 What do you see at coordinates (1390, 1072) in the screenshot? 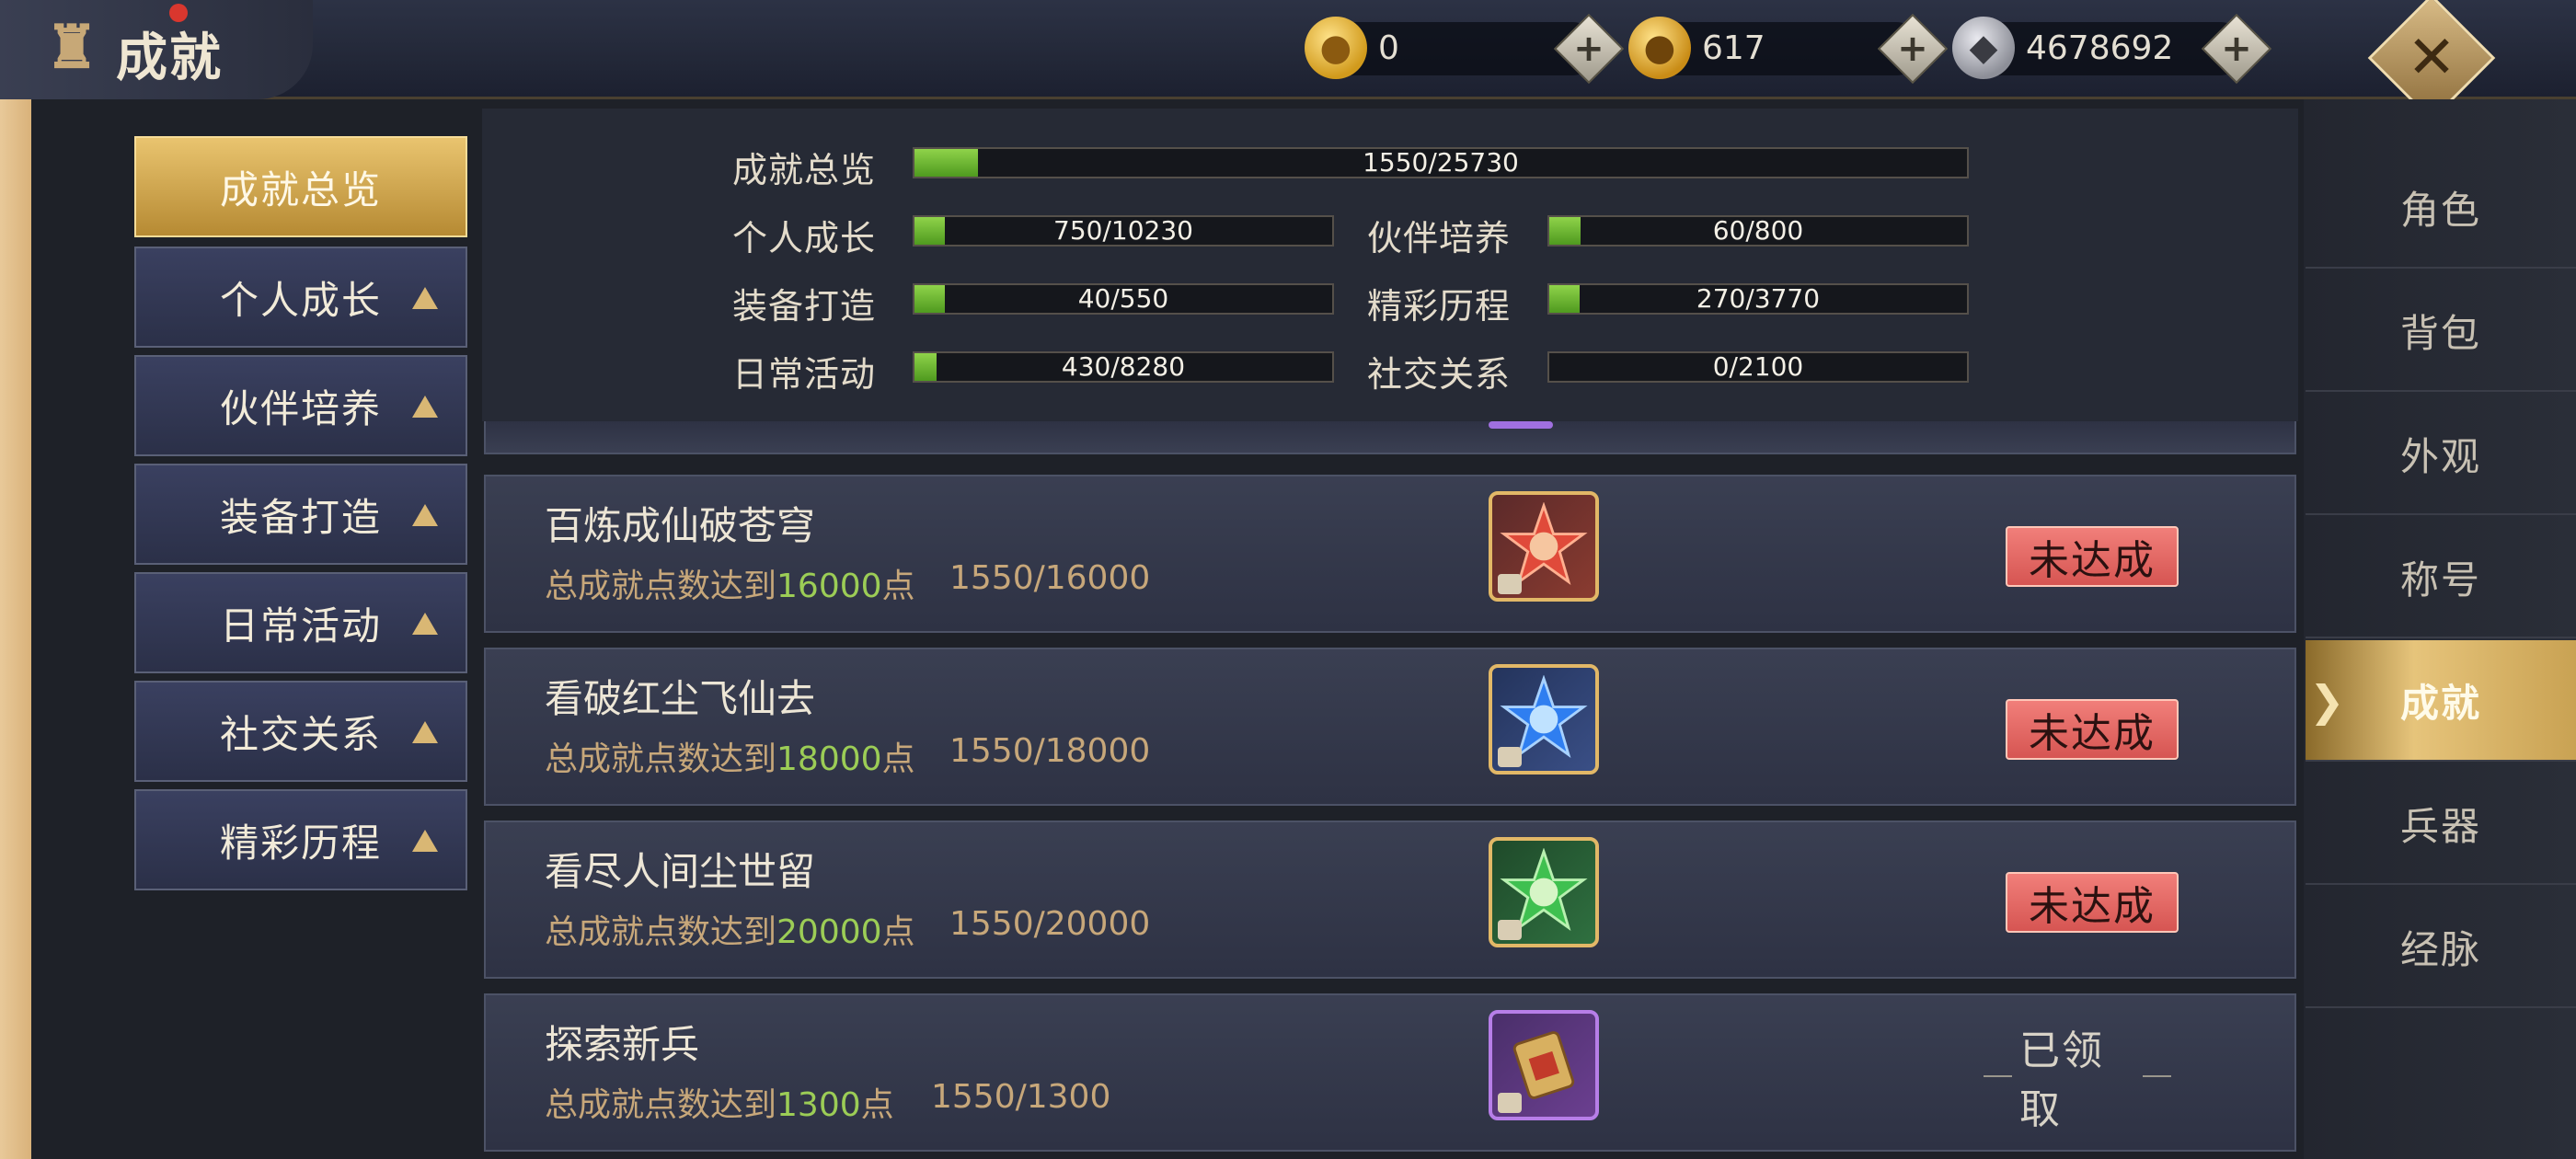
I see `achievement-row: 探索新兵 总成就点数达到1300点 1550/1300 已领取` at bounding box center [1390, 1072].